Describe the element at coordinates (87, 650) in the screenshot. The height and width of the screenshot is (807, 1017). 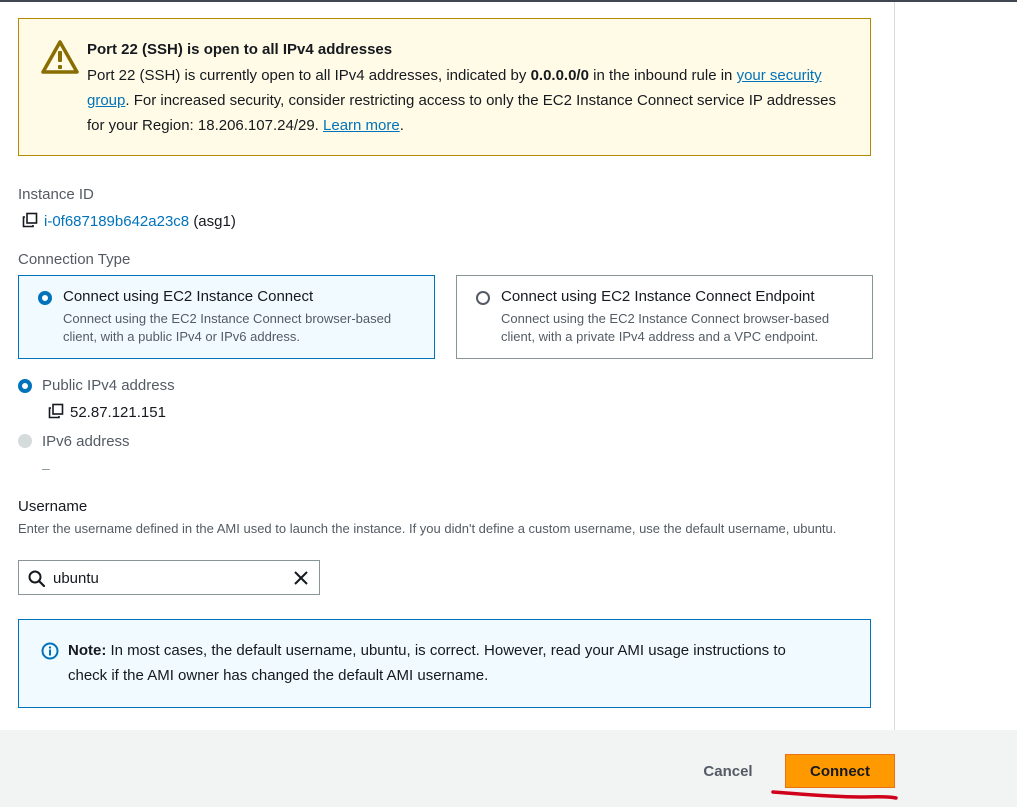
I see `note-bold: Note:` at that location.